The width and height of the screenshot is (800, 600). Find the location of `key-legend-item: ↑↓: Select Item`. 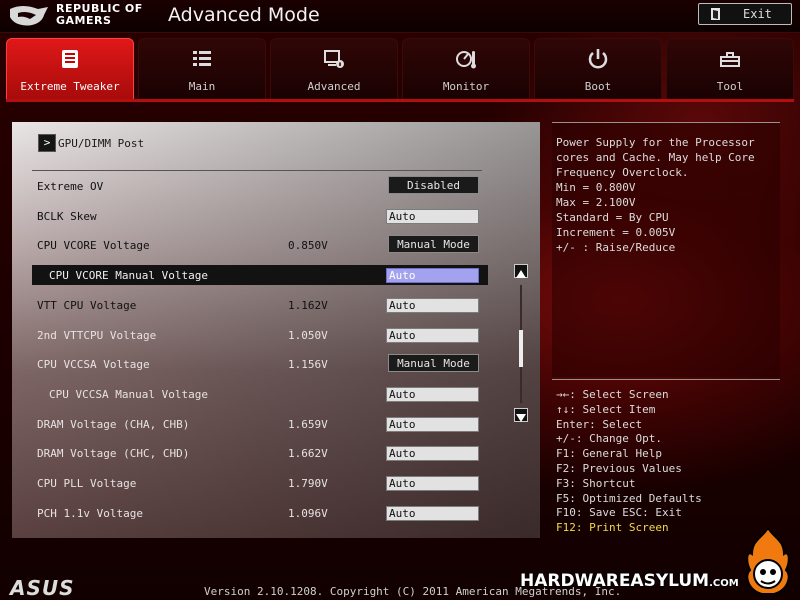

key-legend-item: ↑↓: Select Item is located at coordinates (606, 409).